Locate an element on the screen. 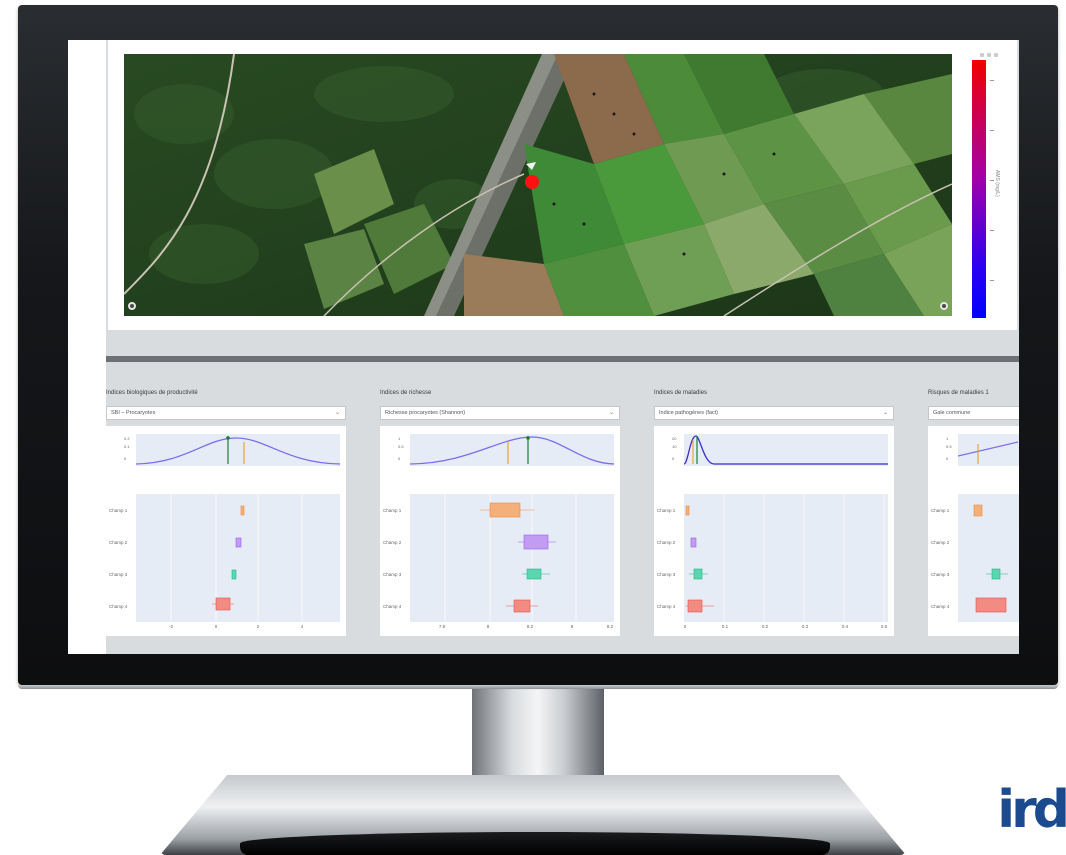 The height and width of the screenshot is (855, 1066). x-tick: 0.2 is located at coordinates (765, 626).